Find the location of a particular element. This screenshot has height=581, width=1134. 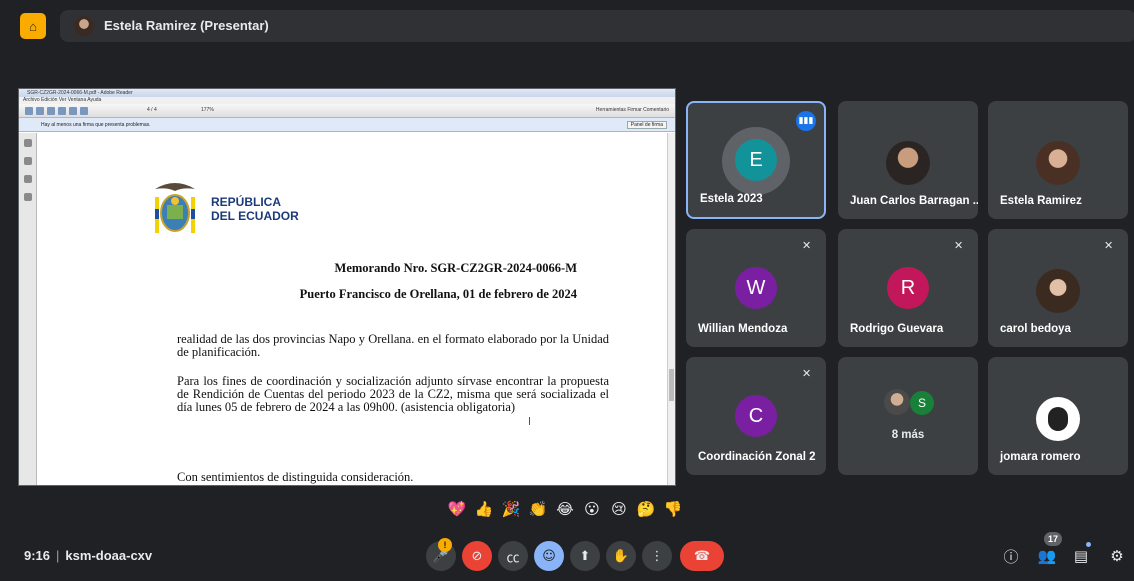

presenter-avatar is located at coordinates (84, 26).